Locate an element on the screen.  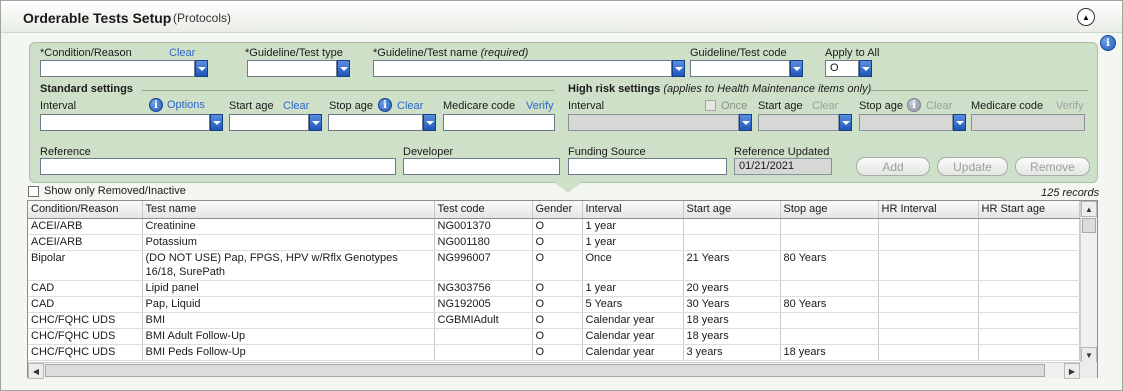
apply-all-dropdown-icon is located at coordinates (865, 68).